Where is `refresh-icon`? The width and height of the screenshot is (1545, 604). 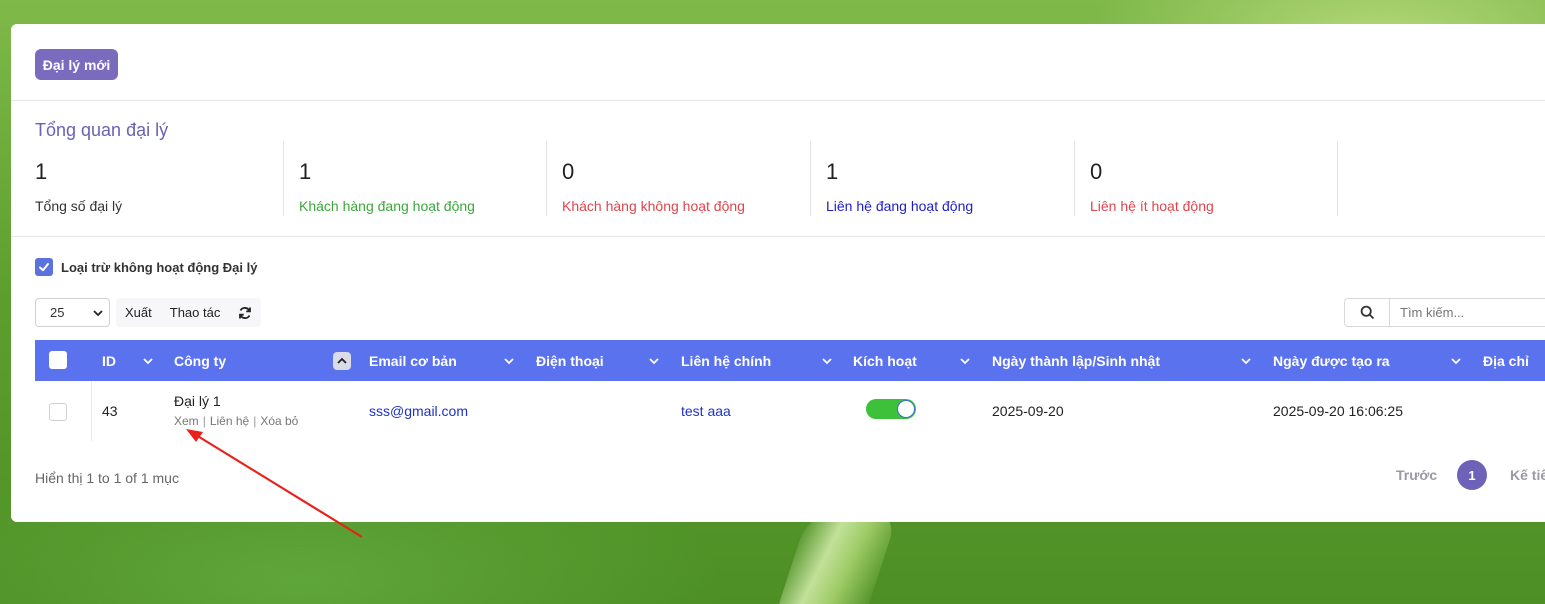
refresh-icon is located at coordinates (245, 312).